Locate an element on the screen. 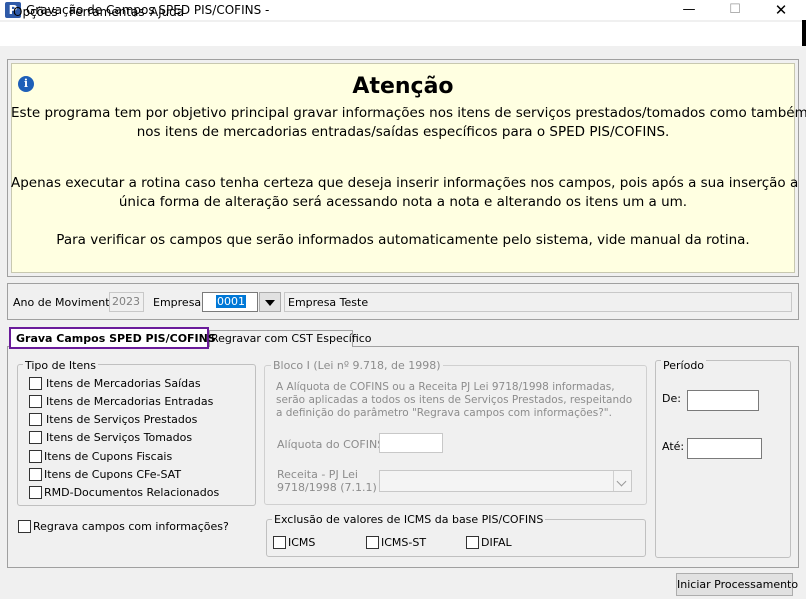 The height and width of the screenshot is (599, 806). menu-bar is located at coordinates (403, 34).